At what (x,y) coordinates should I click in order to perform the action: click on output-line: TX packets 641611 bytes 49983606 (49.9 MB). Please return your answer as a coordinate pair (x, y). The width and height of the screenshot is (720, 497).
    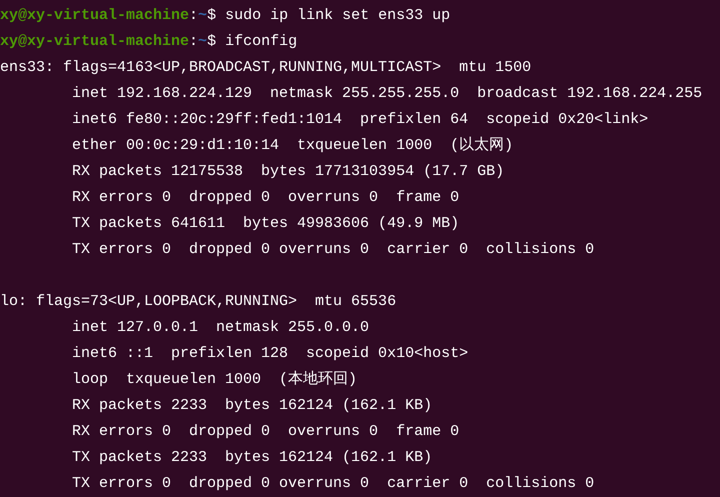
    Looking at the image, I should click on (265, 224).